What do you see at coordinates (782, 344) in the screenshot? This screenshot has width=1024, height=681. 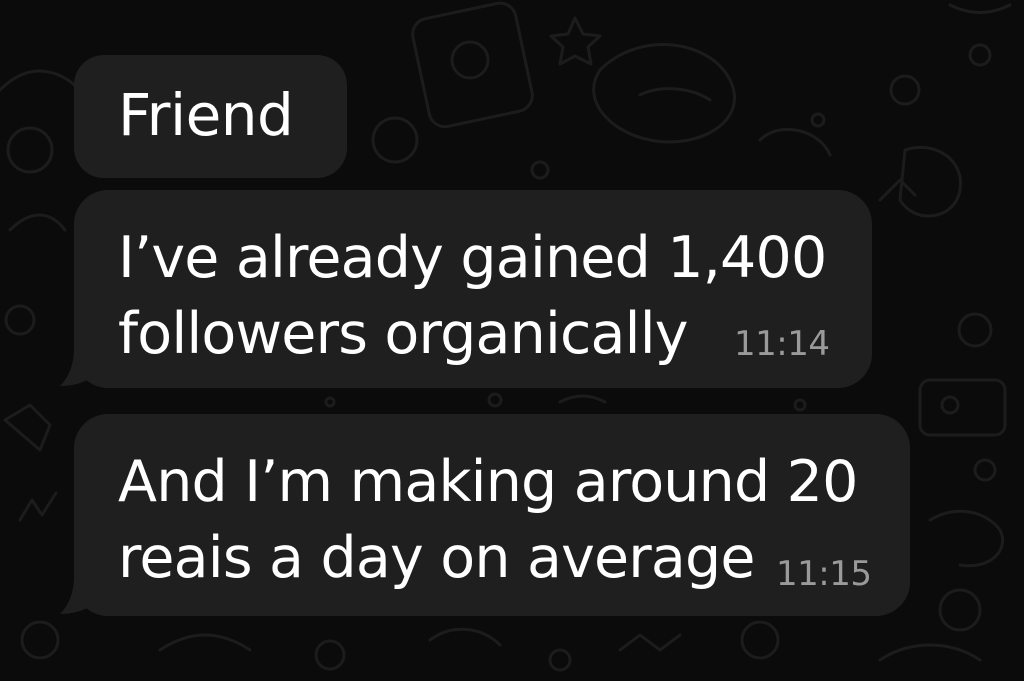 I see `message-timestamp: 11:14` at bounding box center [782, 344].